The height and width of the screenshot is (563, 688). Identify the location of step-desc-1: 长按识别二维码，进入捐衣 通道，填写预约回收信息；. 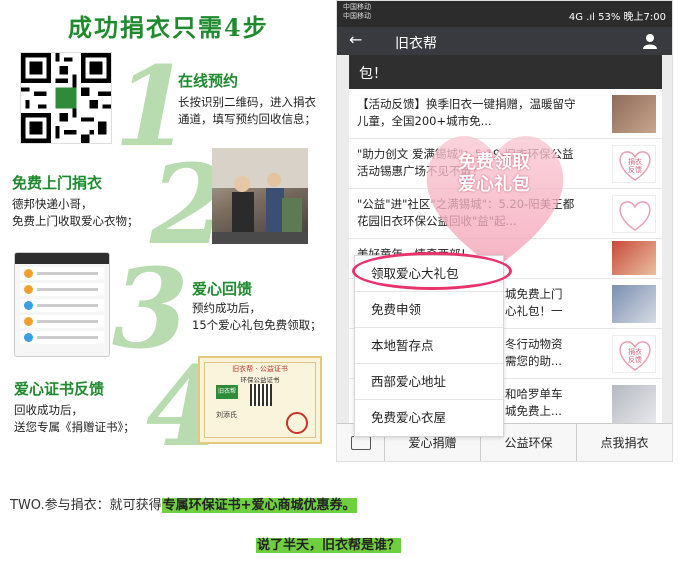
(247, 110).